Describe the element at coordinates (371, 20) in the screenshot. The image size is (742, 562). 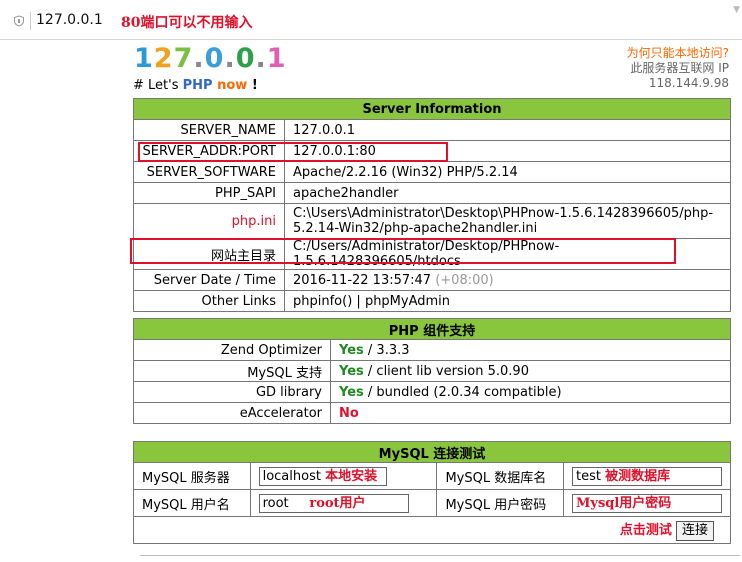
I see `address-bar: 127.0.0.1 80端口可以不用输入 ▼` at that location.